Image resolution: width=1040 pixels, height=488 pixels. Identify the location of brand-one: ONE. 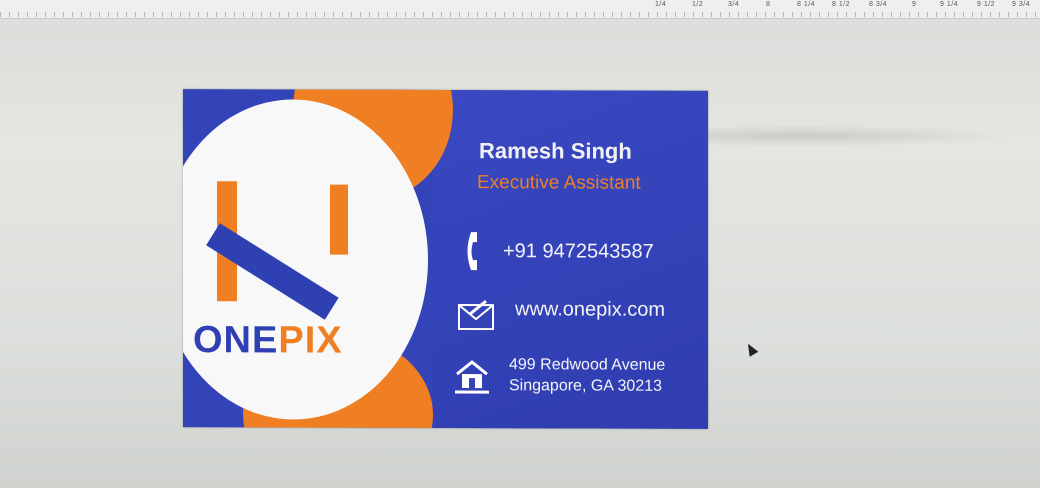
(236, 340).